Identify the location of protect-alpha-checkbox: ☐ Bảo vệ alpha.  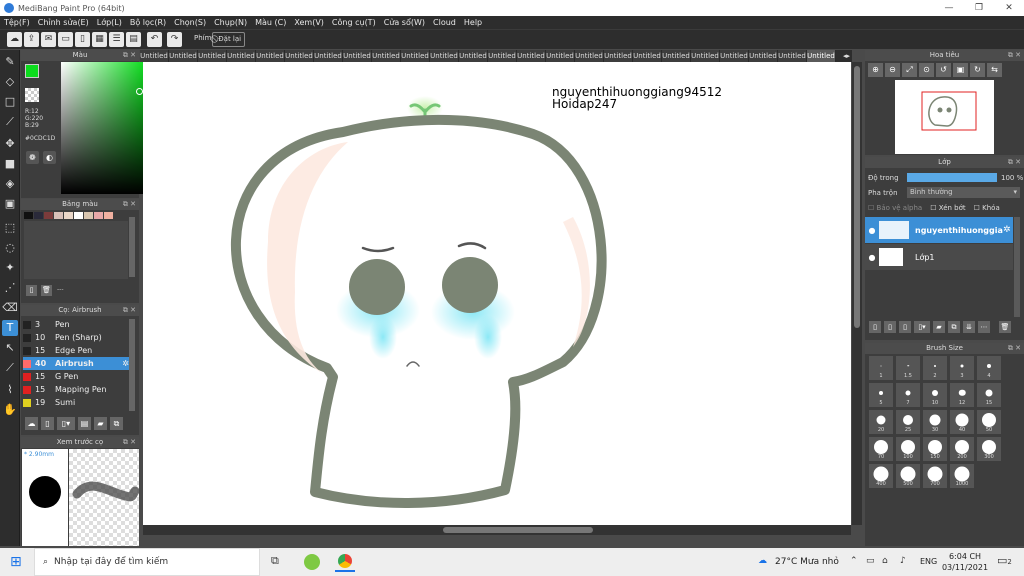
(895, 208).